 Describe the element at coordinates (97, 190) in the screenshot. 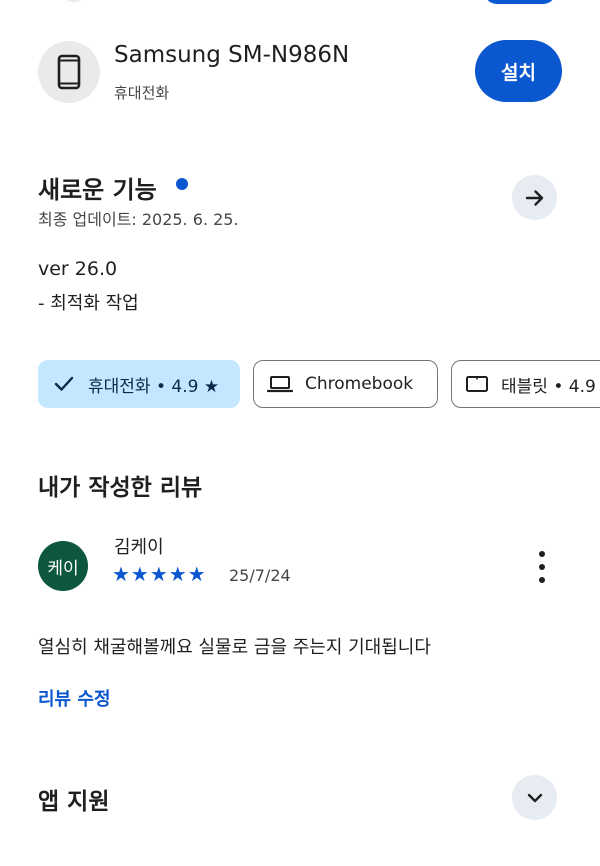

I see `whats-new-title: 새로운 기능` at that location.